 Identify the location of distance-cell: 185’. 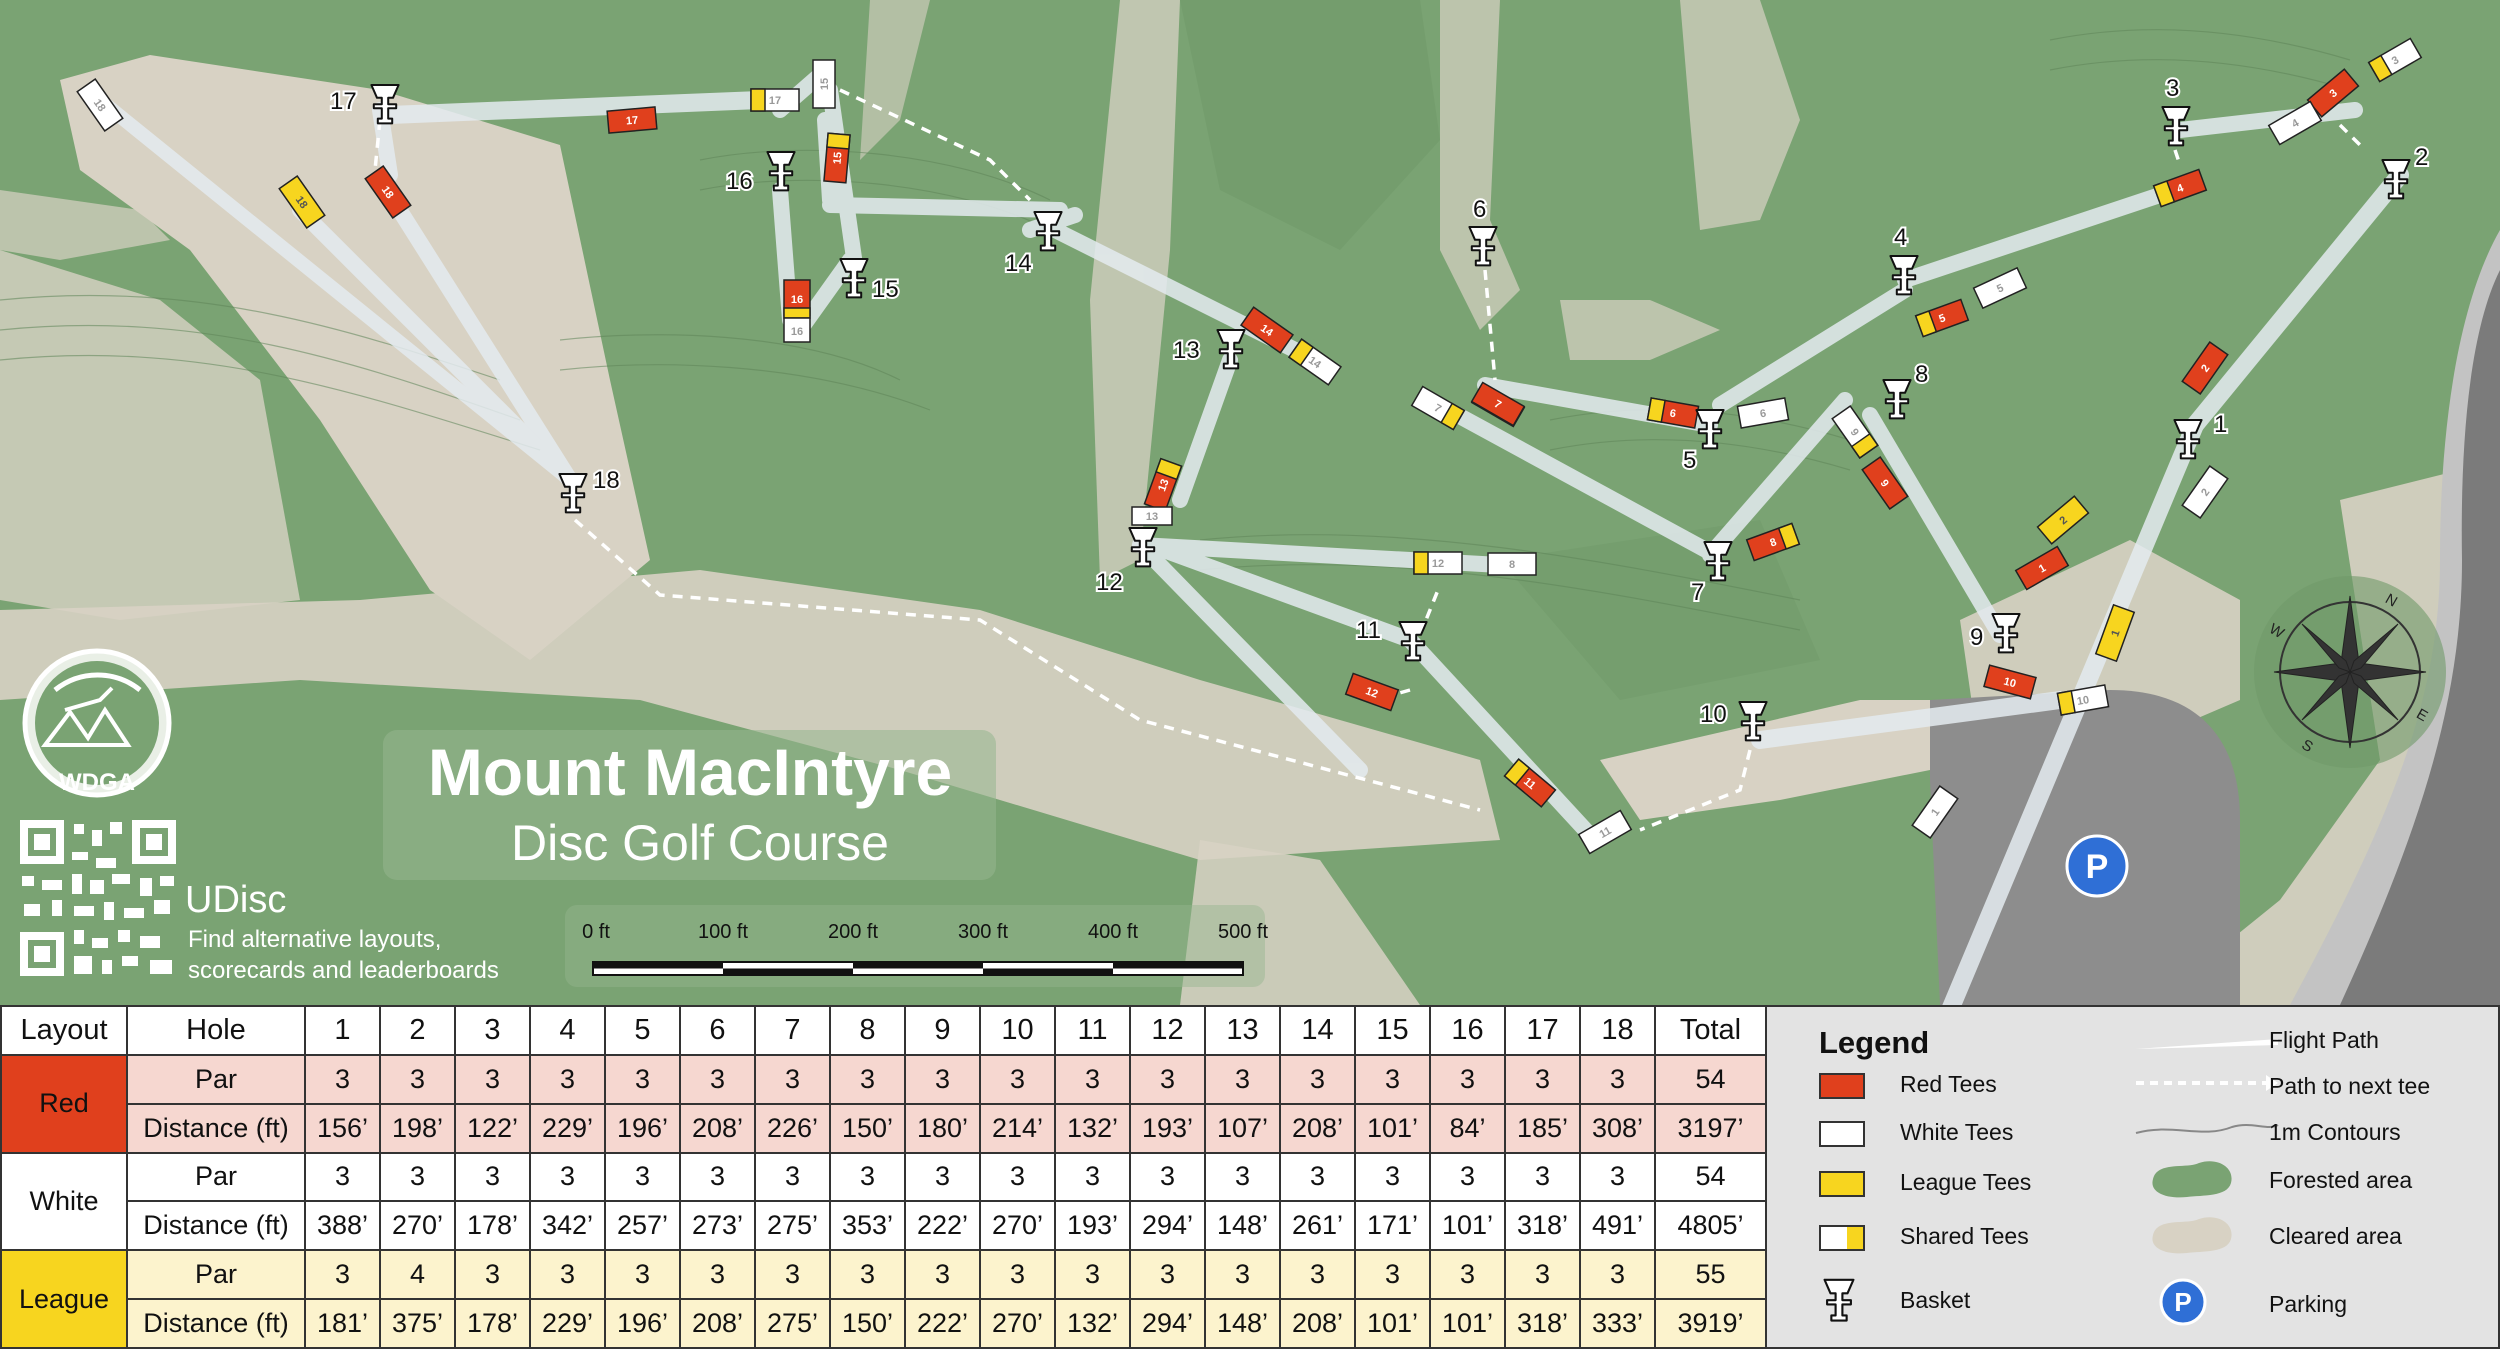
(1542, 1128).